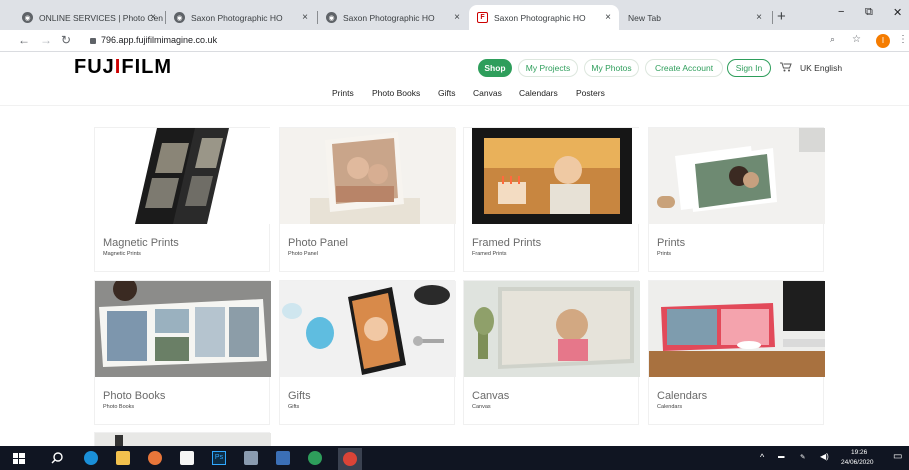  What do you see at coordinates (318, 243) in the screenshot?
I see `product-title: Photo Panel` at bounding box center [318, 243].